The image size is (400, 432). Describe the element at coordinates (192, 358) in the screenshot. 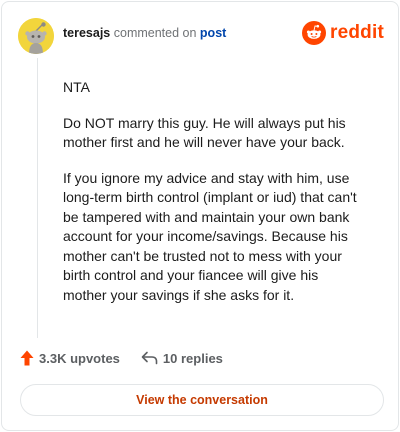

I see `reply-count: 10 replies` at that location.